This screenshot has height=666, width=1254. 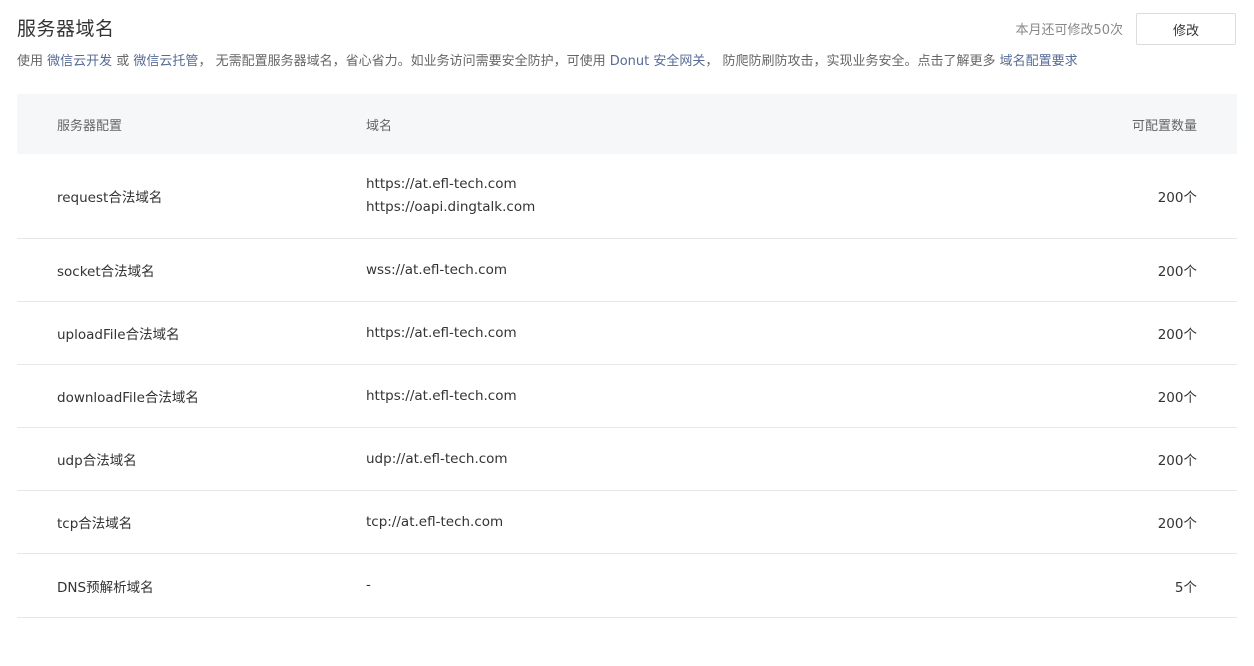 What do you see at coordinates (436, 269) in the screenshot?
I see `row-domain: wss://at.efl-tech.com` at bounding box center [436, 269].